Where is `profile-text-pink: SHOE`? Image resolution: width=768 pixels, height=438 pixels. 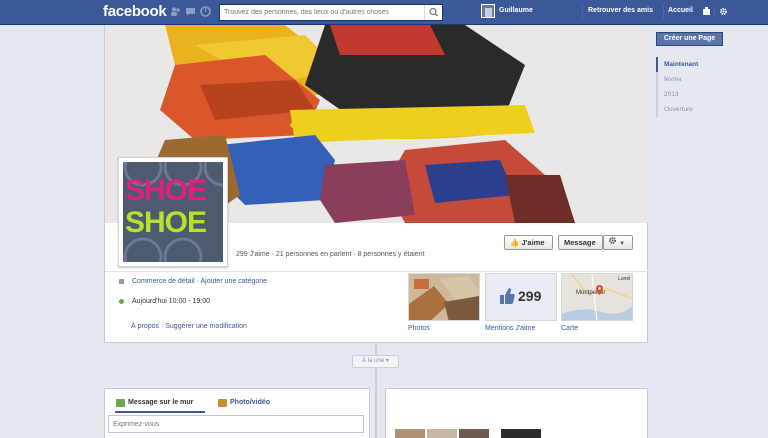 profile-text-pink: SHOE is located at coordinates (166, 190).